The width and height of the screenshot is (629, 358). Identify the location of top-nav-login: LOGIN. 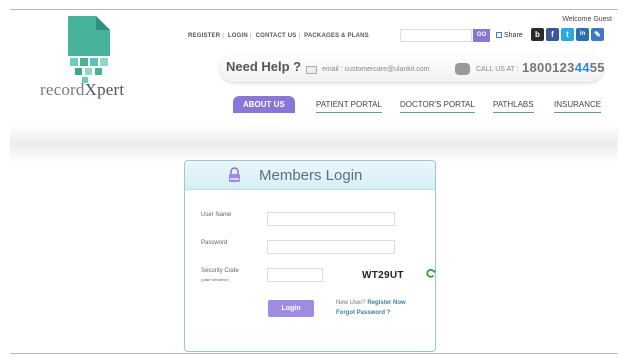
(238, 36).